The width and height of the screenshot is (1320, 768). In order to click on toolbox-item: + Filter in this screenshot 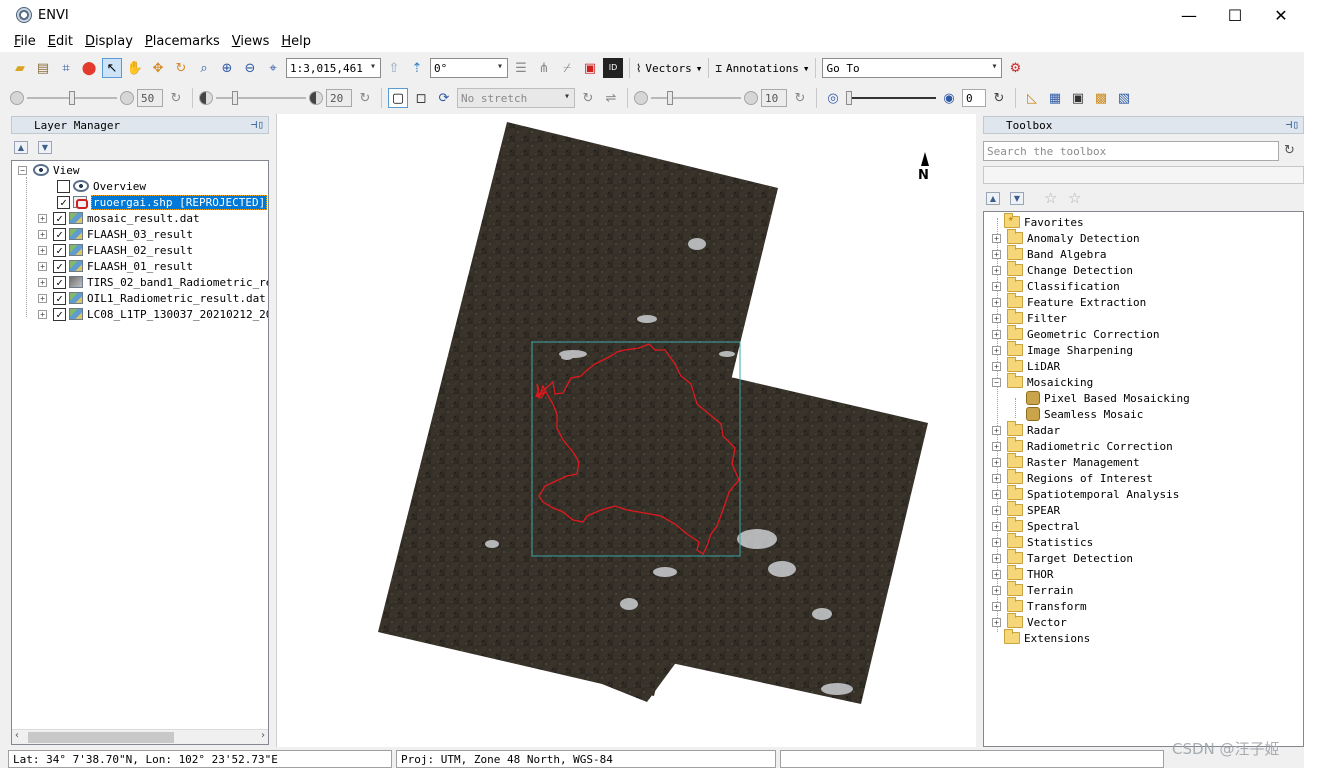, I will do `click(1029, 317)`.